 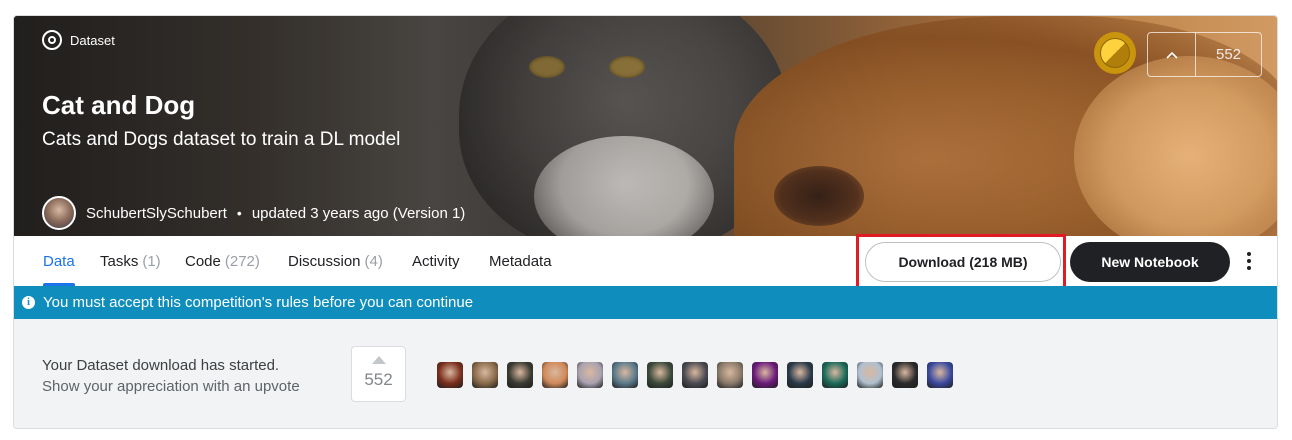 I want to click on upvote-count: 552, so click(x=1228, y=54).